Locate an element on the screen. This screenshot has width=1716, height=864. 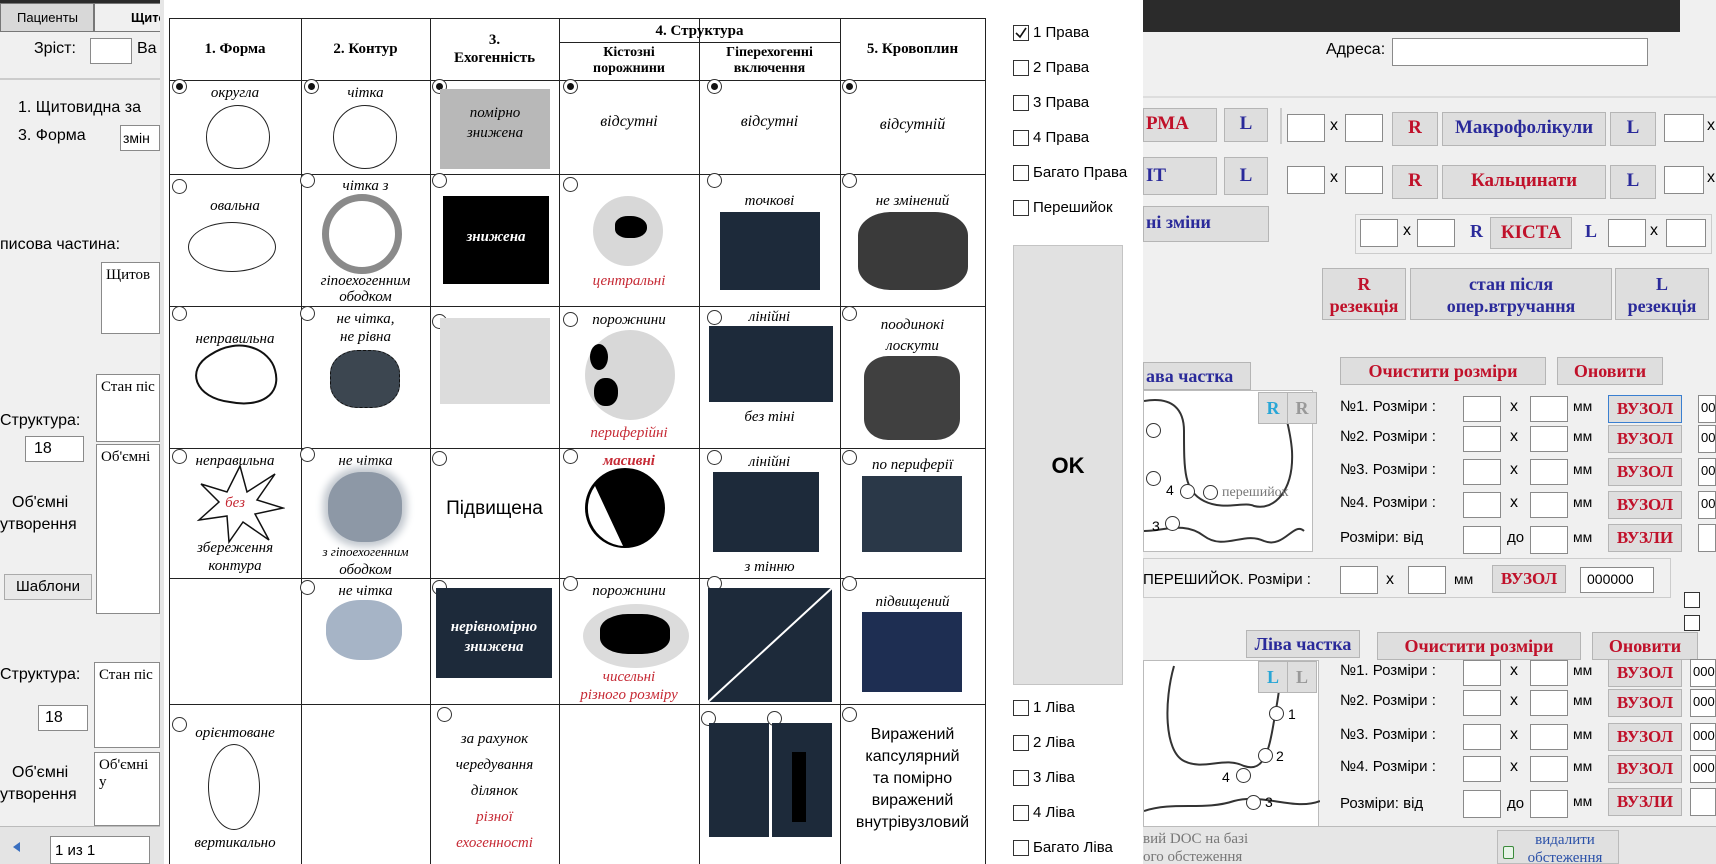
l-button-macro: L is located at coordinates (1633, 129).